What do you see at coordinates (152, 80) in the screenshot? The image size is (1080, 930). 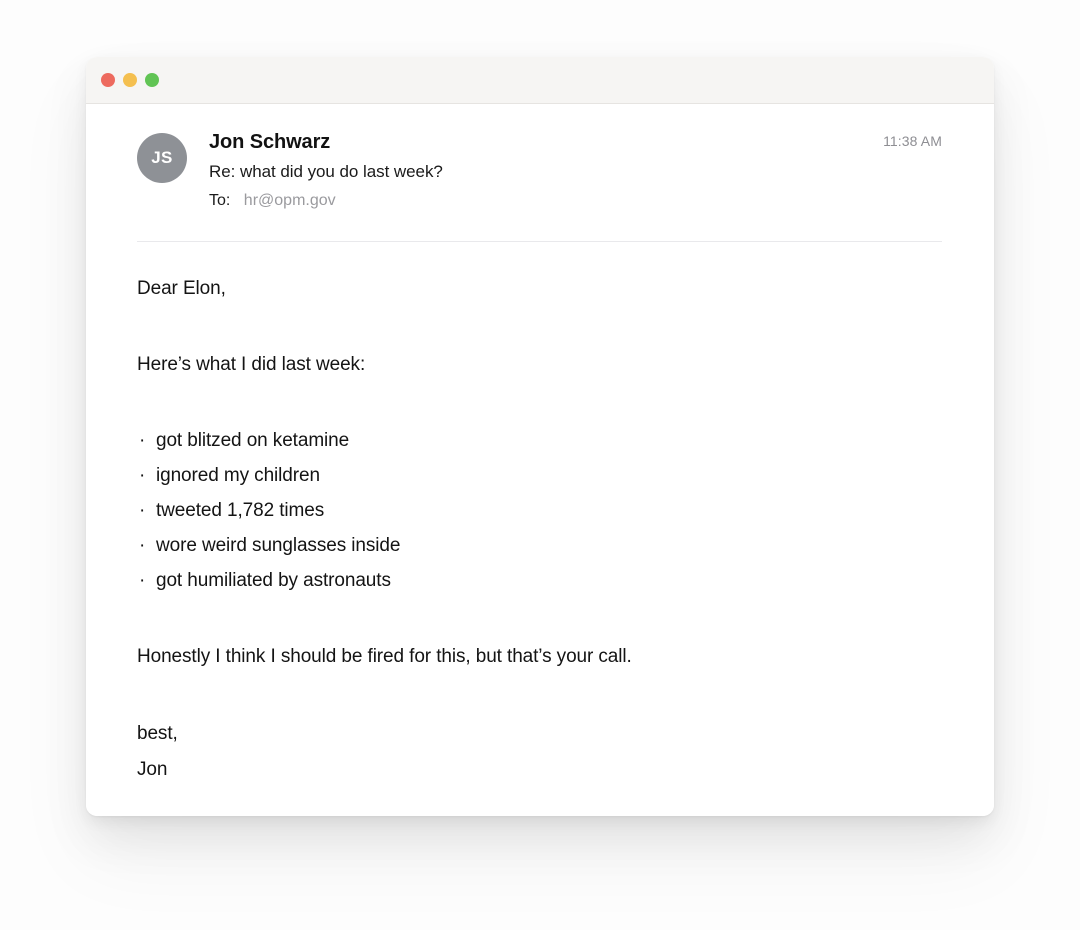 I see `zoom-window-button` at bounding box center [152, 80].